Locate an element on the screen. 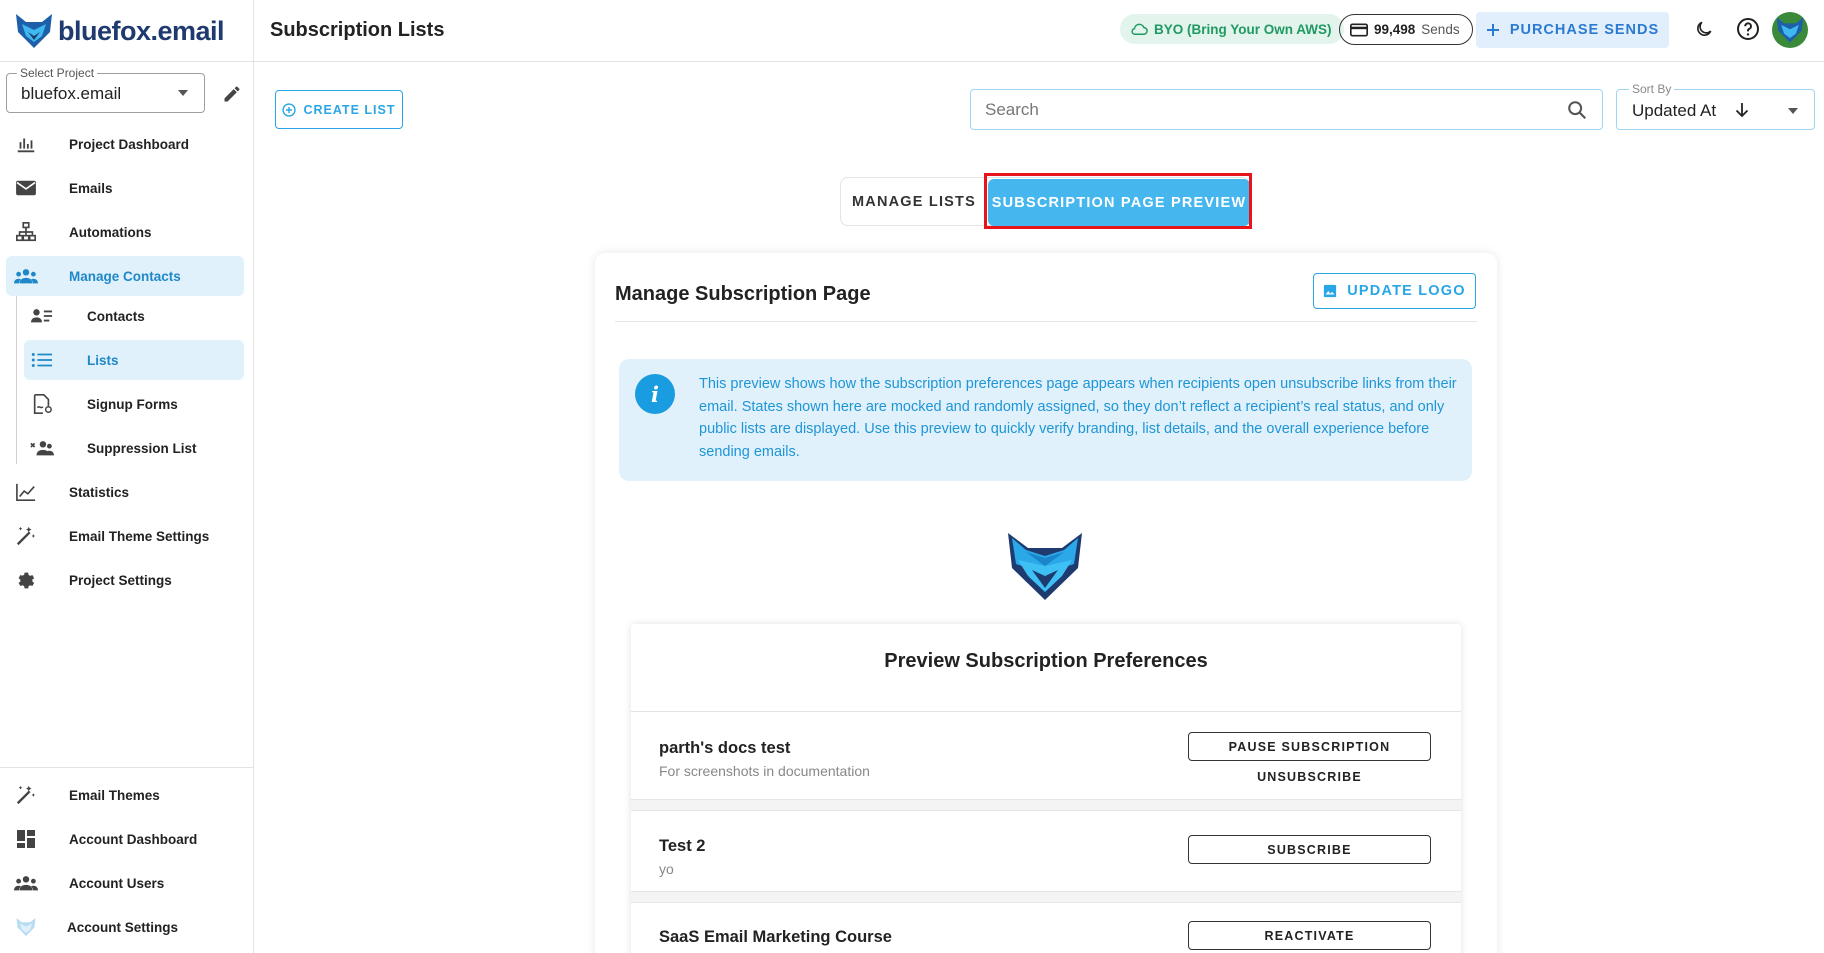 The height and width of the screenshot is (953, 1824). sidebar-item-label: Statistics is located at coordinates (99, 492).